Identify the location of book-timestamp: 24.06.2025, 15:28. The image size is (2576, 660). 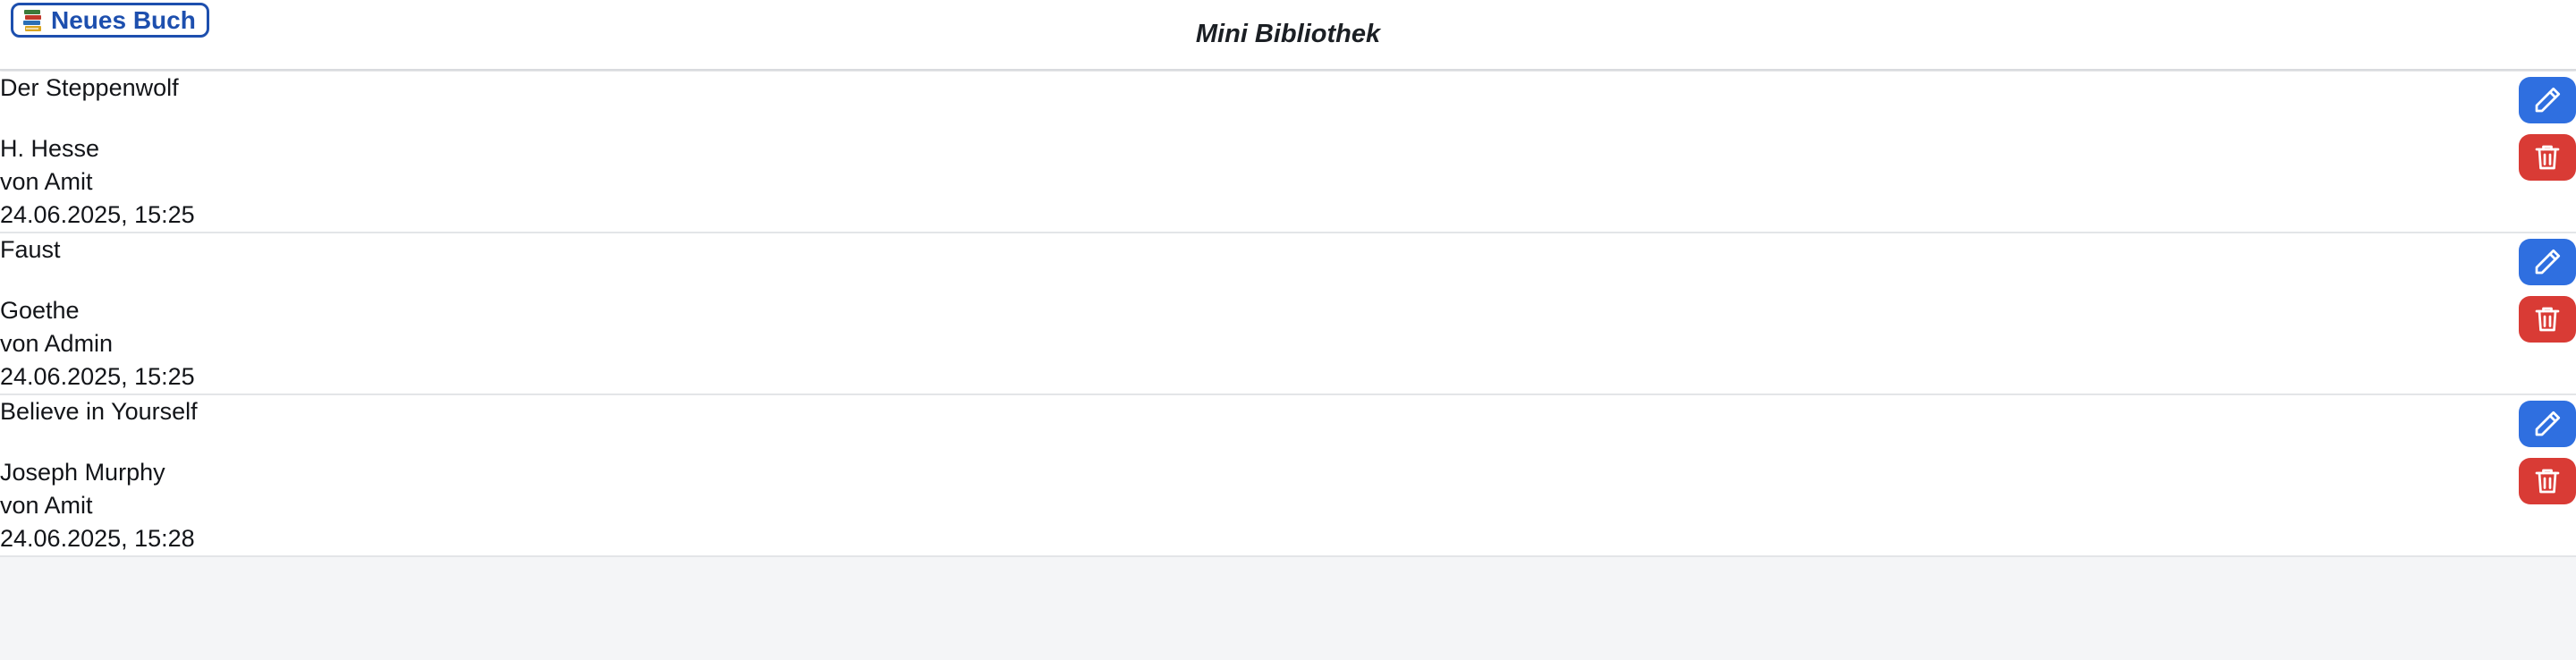
(97, 538).